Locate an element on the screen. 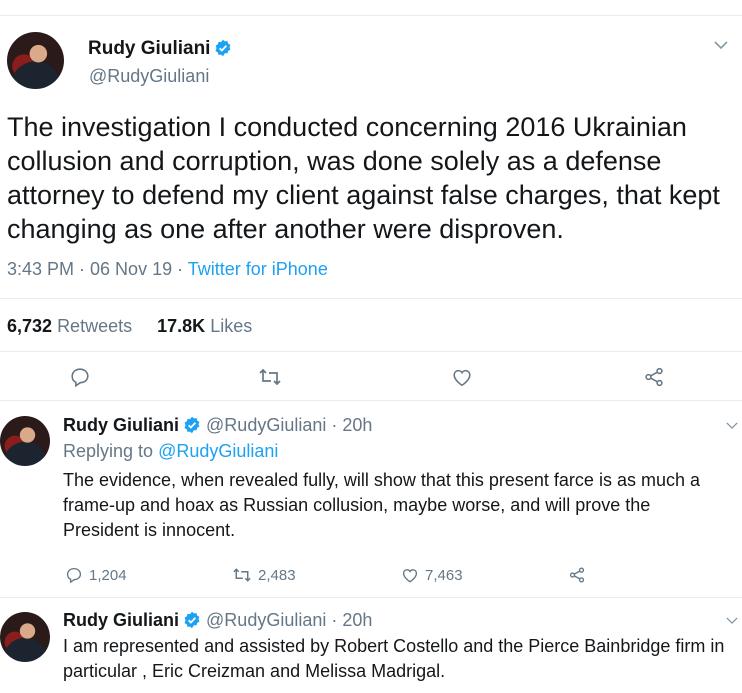 The height and width of the screenshot is (693, 742). retweet-button: 2,483 is located at coordinates (264, 575).